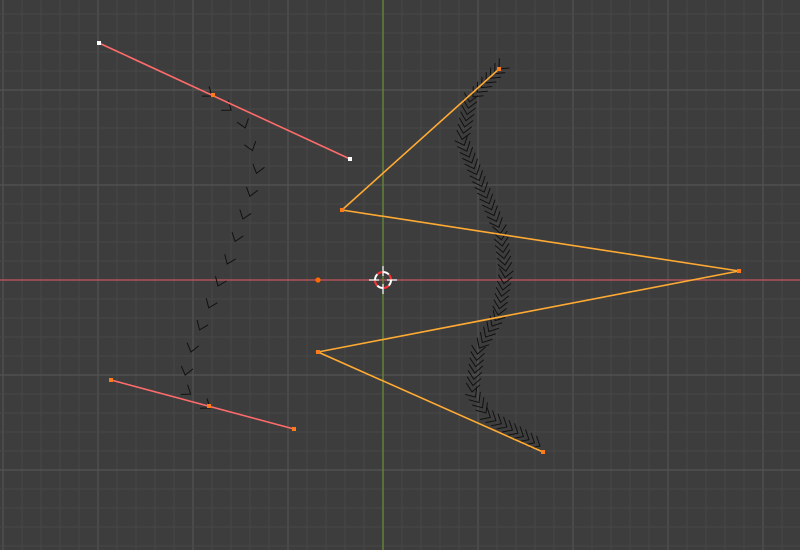 Image resolution: width=800 pixels, height=550 pixels. Describe the element at coordinates (318, 280) in the screenshot. I see `object-origin-icon` at that location.